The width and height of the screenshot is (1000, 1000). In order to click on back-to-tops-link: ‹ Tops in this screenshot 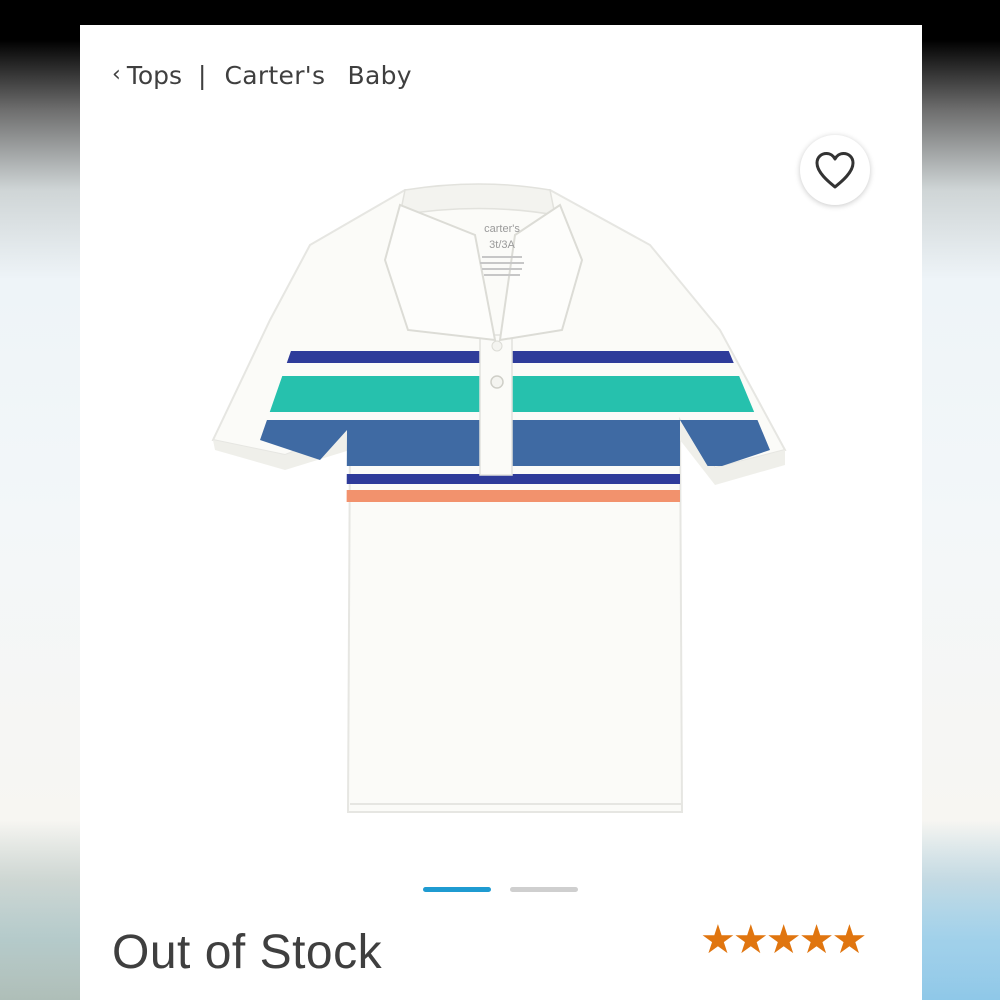, I will do `click(147, 75)`.